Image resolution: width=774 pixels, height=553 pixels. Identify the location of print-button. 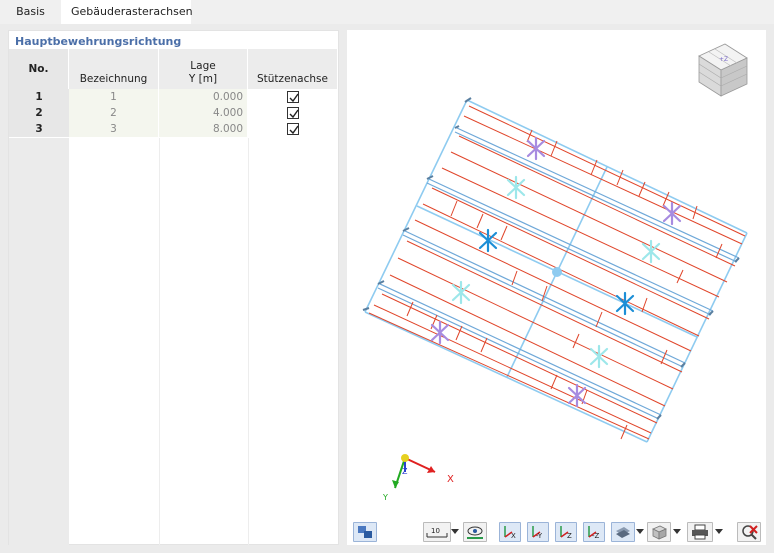
(700, 532).